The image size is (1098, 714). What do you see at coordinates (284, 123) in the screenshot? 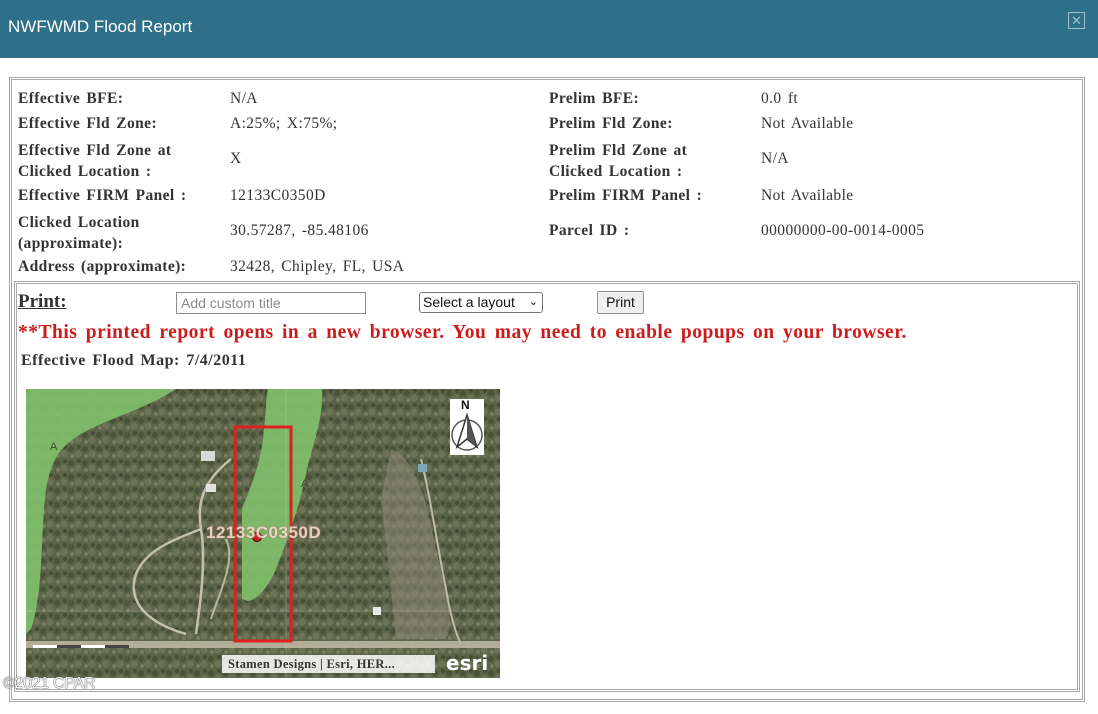
I see `effective-fld-zone-value: A:25%; X:75%;` at bounding box center [284, 123].